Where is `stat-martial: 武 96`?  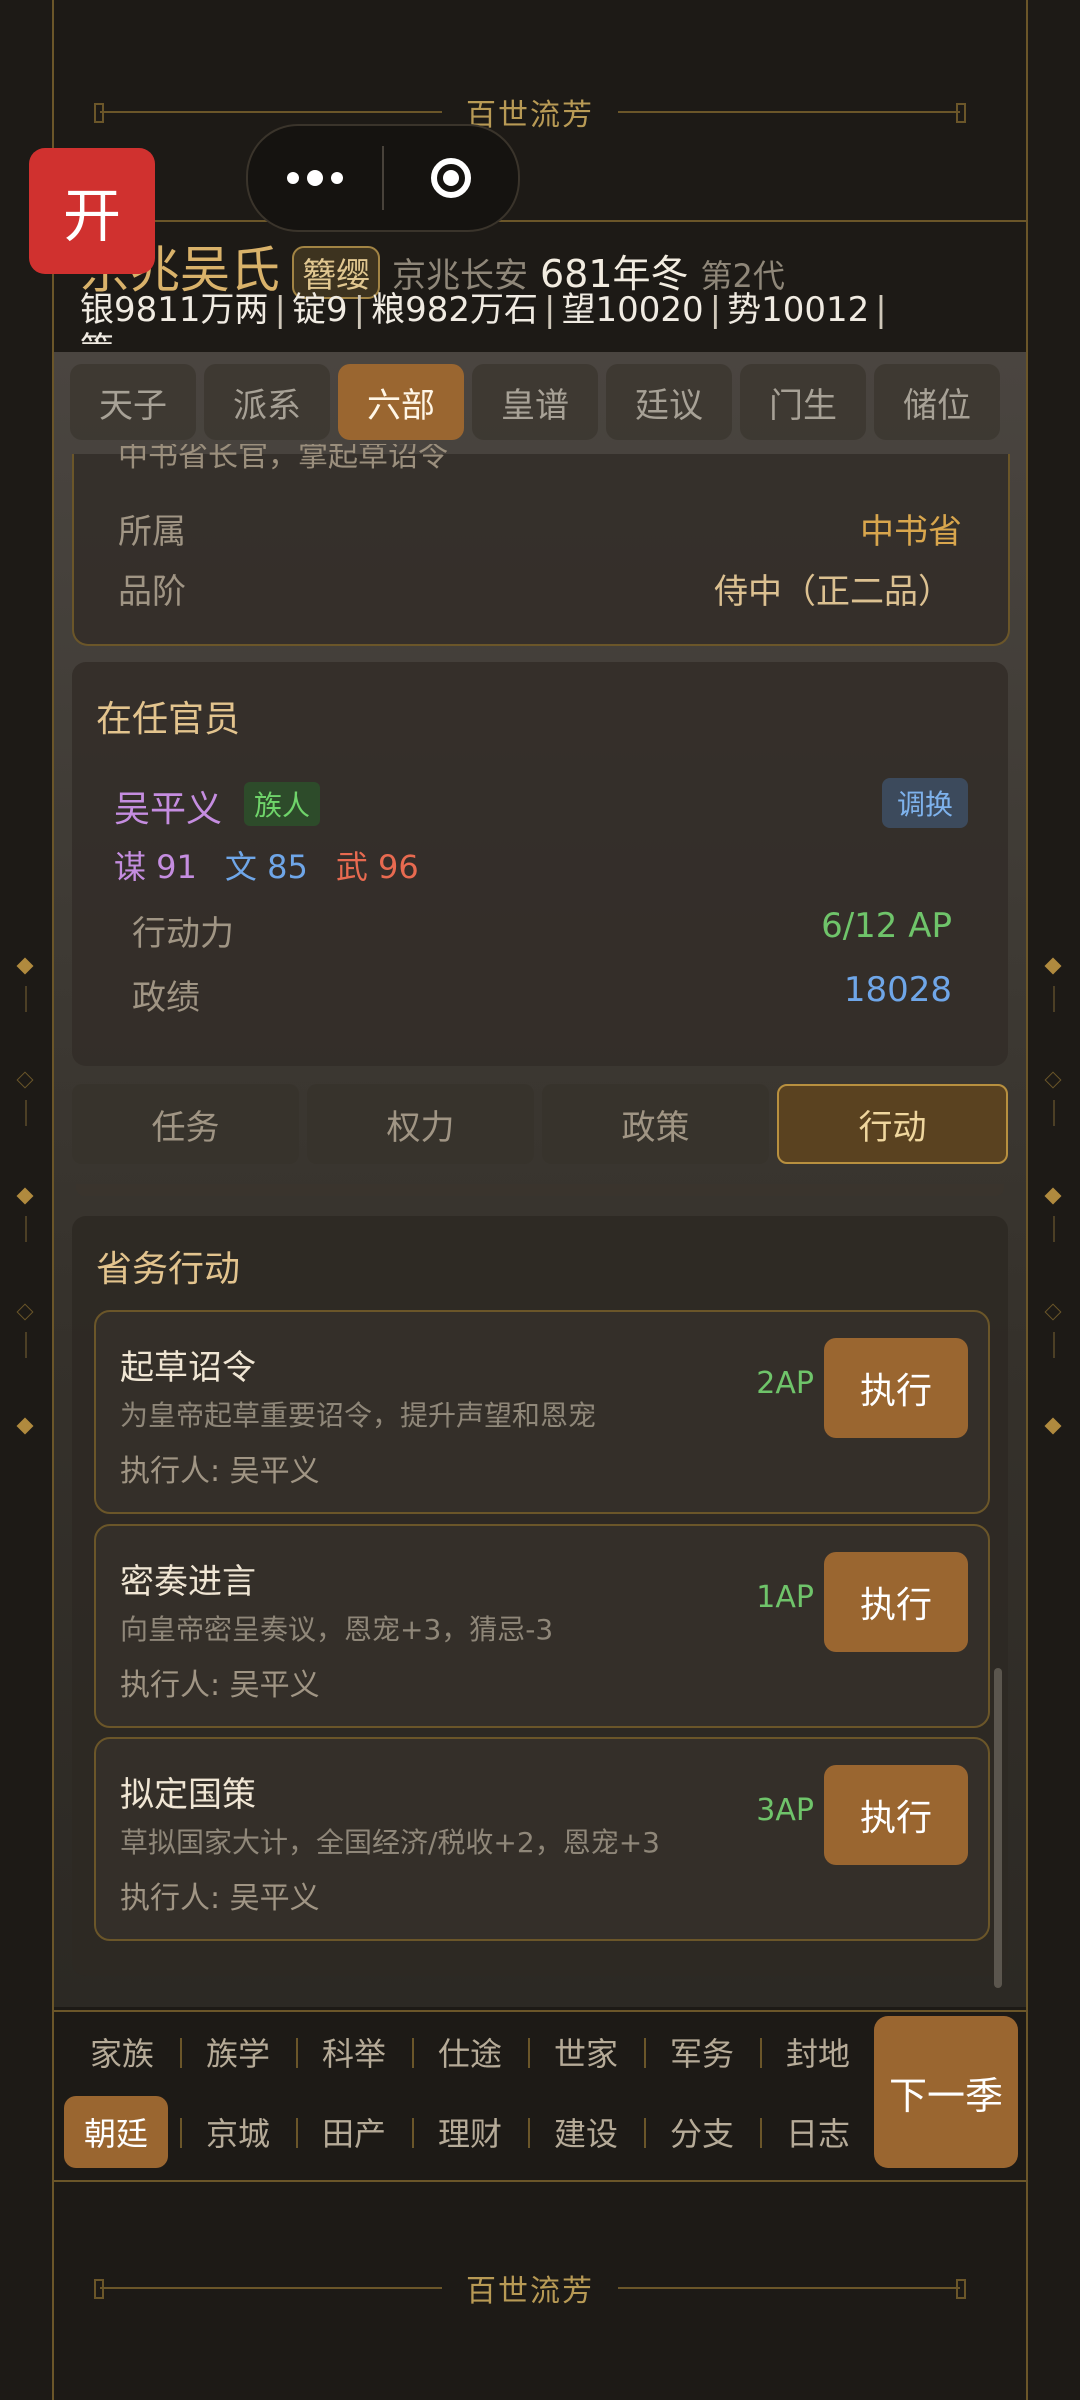
stat-martial: 武 96 is located at coordinates (377, 867).